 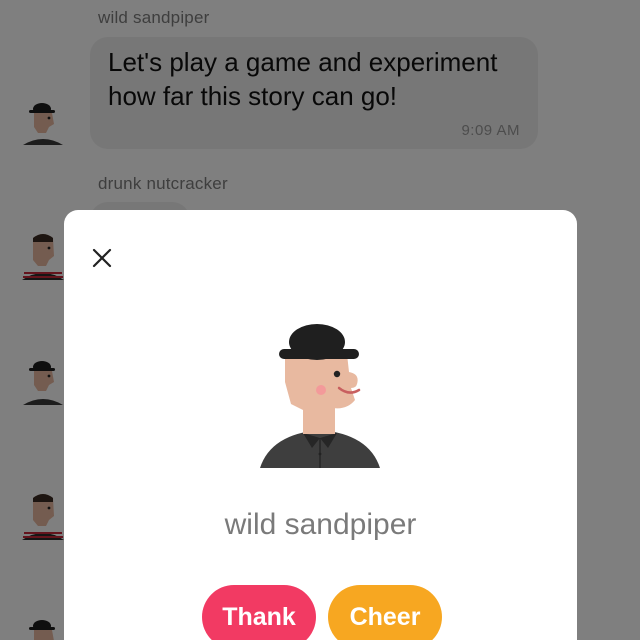 What do you see at coordinates (320, 396) in the screenshot?
I see `profile-avatar` at bounding box center [320, 396].